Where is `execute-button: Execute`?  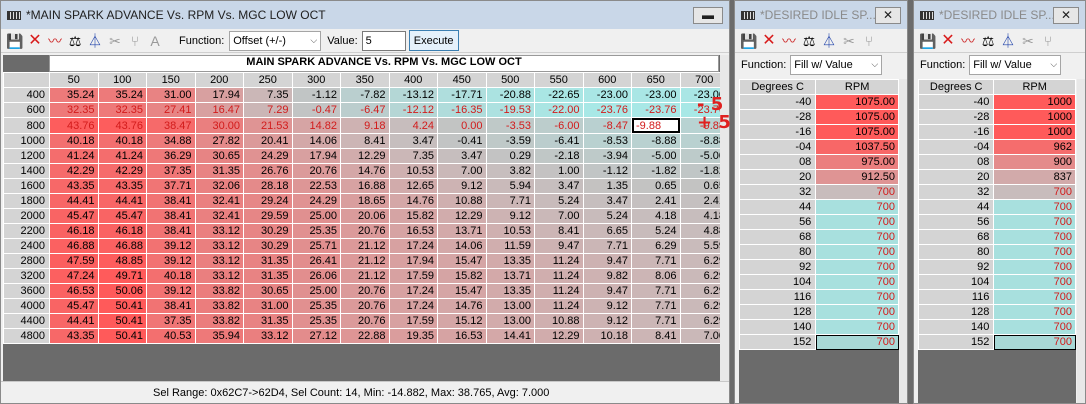
execute-button: Execute is located at coordinates (433, 40).